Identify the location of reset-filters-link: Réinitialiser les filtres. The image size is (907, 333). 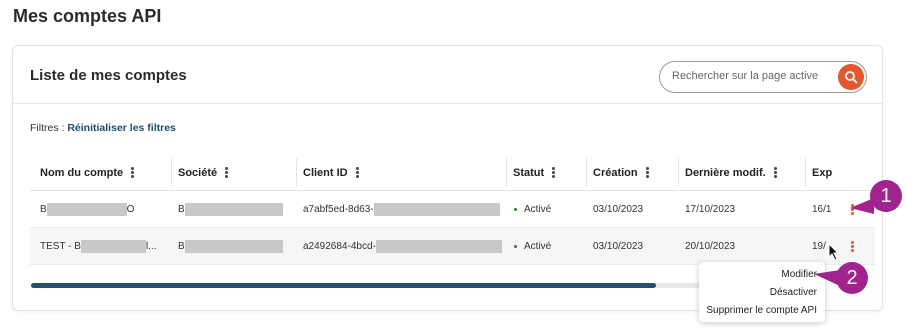
(121, 128).